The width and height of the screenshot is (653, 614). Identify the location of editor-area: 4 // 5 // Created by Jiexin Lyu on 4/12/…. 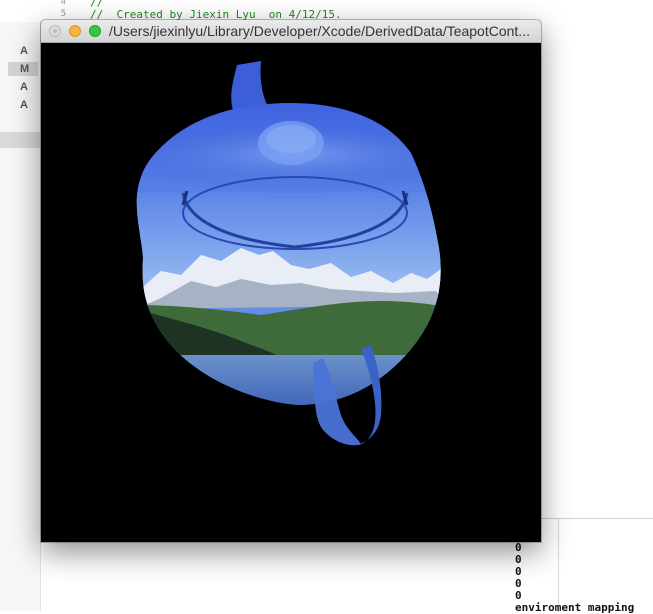
(326, 11).